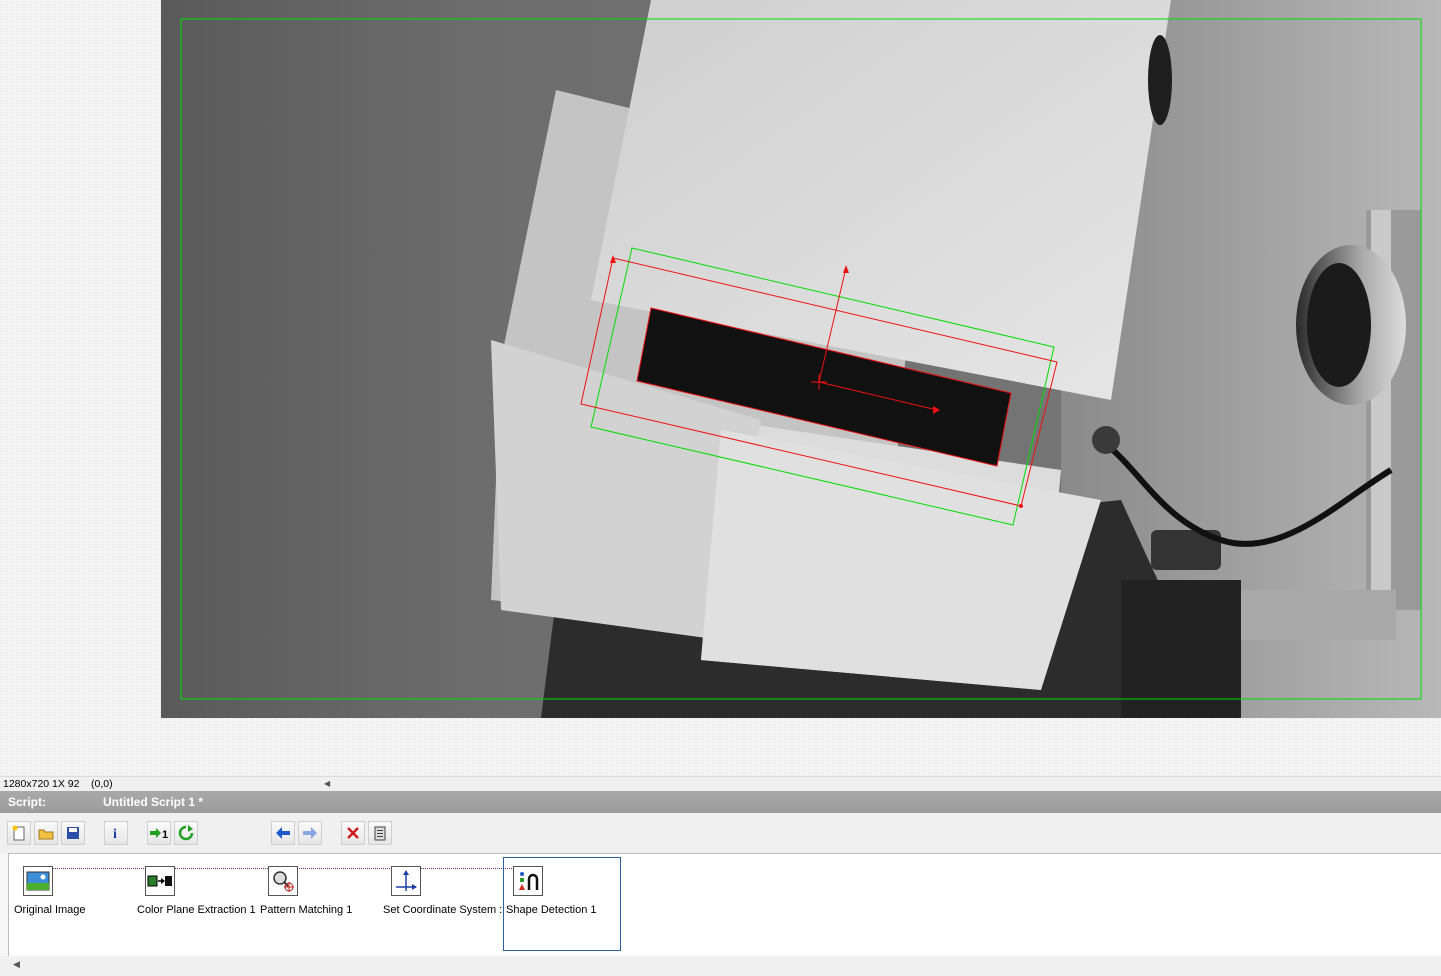 This screenshot has width=1441, height=976. Describe the element at coordinates (443, 910) in the screenshot. I see `step-label: Set Coordinate System :` at that location.